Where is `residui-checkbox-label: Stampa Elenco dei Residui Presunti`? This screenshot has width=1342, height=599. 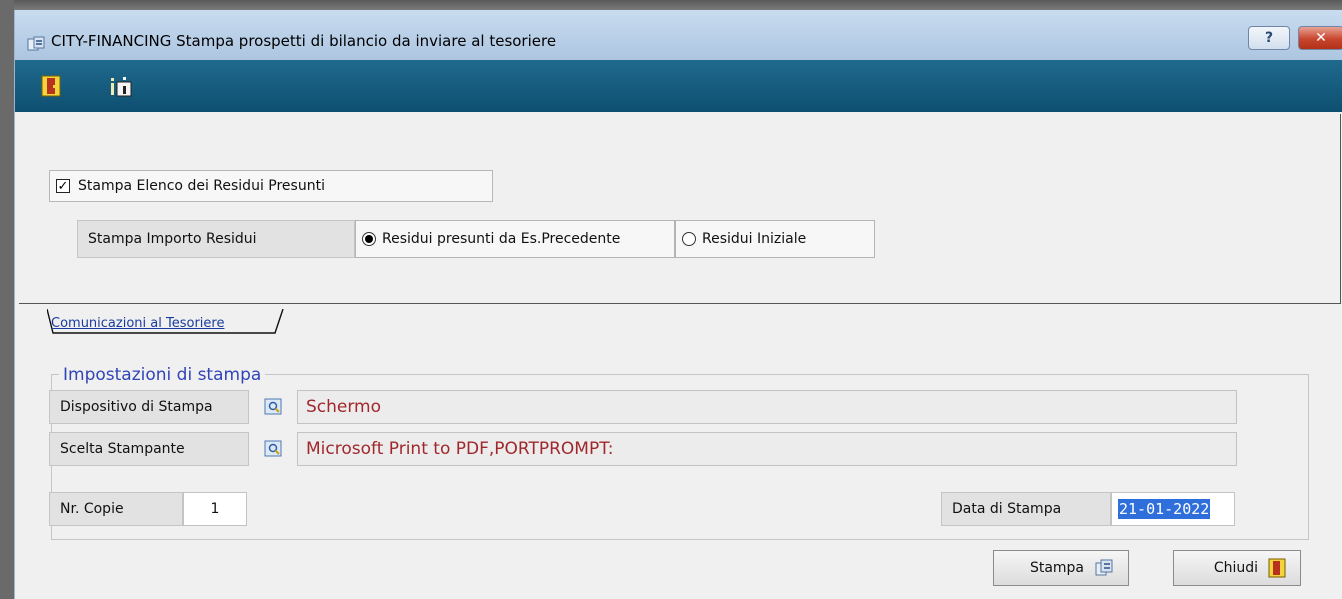 residui-checkbox-label: Stampa Elenco dei Residui Presunti is located at coordinates (201, 186).